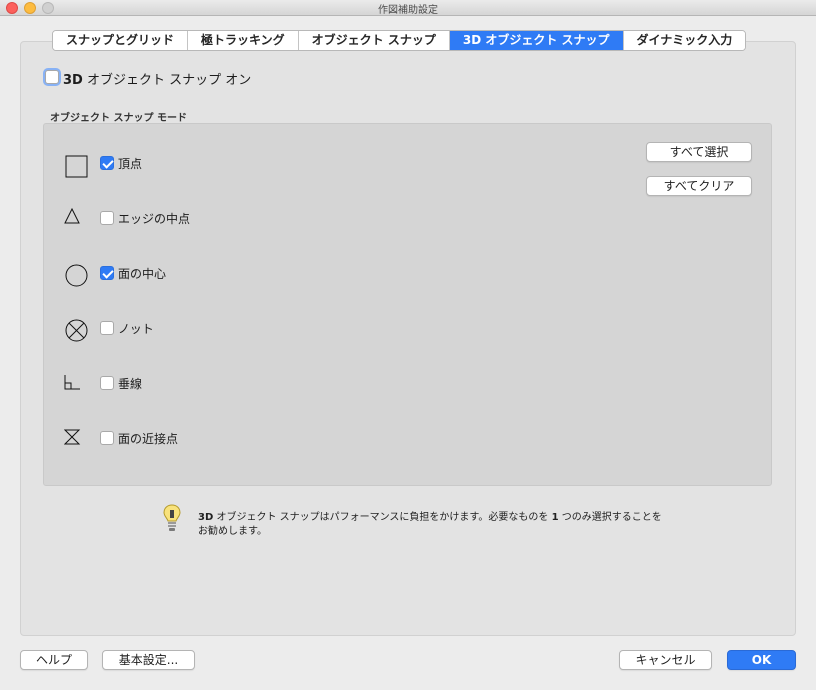  Describe the element at coordinates (107, 438) in the screenshot. I see `nearest-to-face-checkbox` at that location.